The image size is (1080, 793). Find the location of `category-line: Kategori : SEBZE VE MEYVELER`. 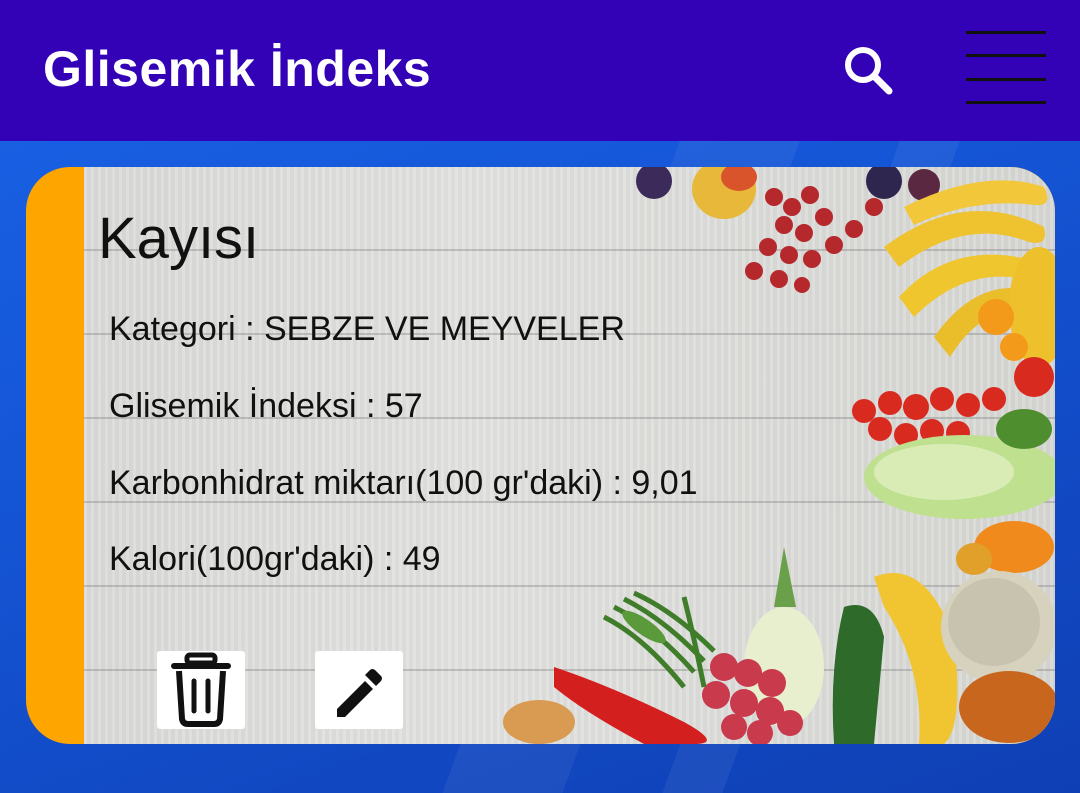

category-line: Kategori : SEBZE VE MEYVELER is located at coordinates (367, 329).